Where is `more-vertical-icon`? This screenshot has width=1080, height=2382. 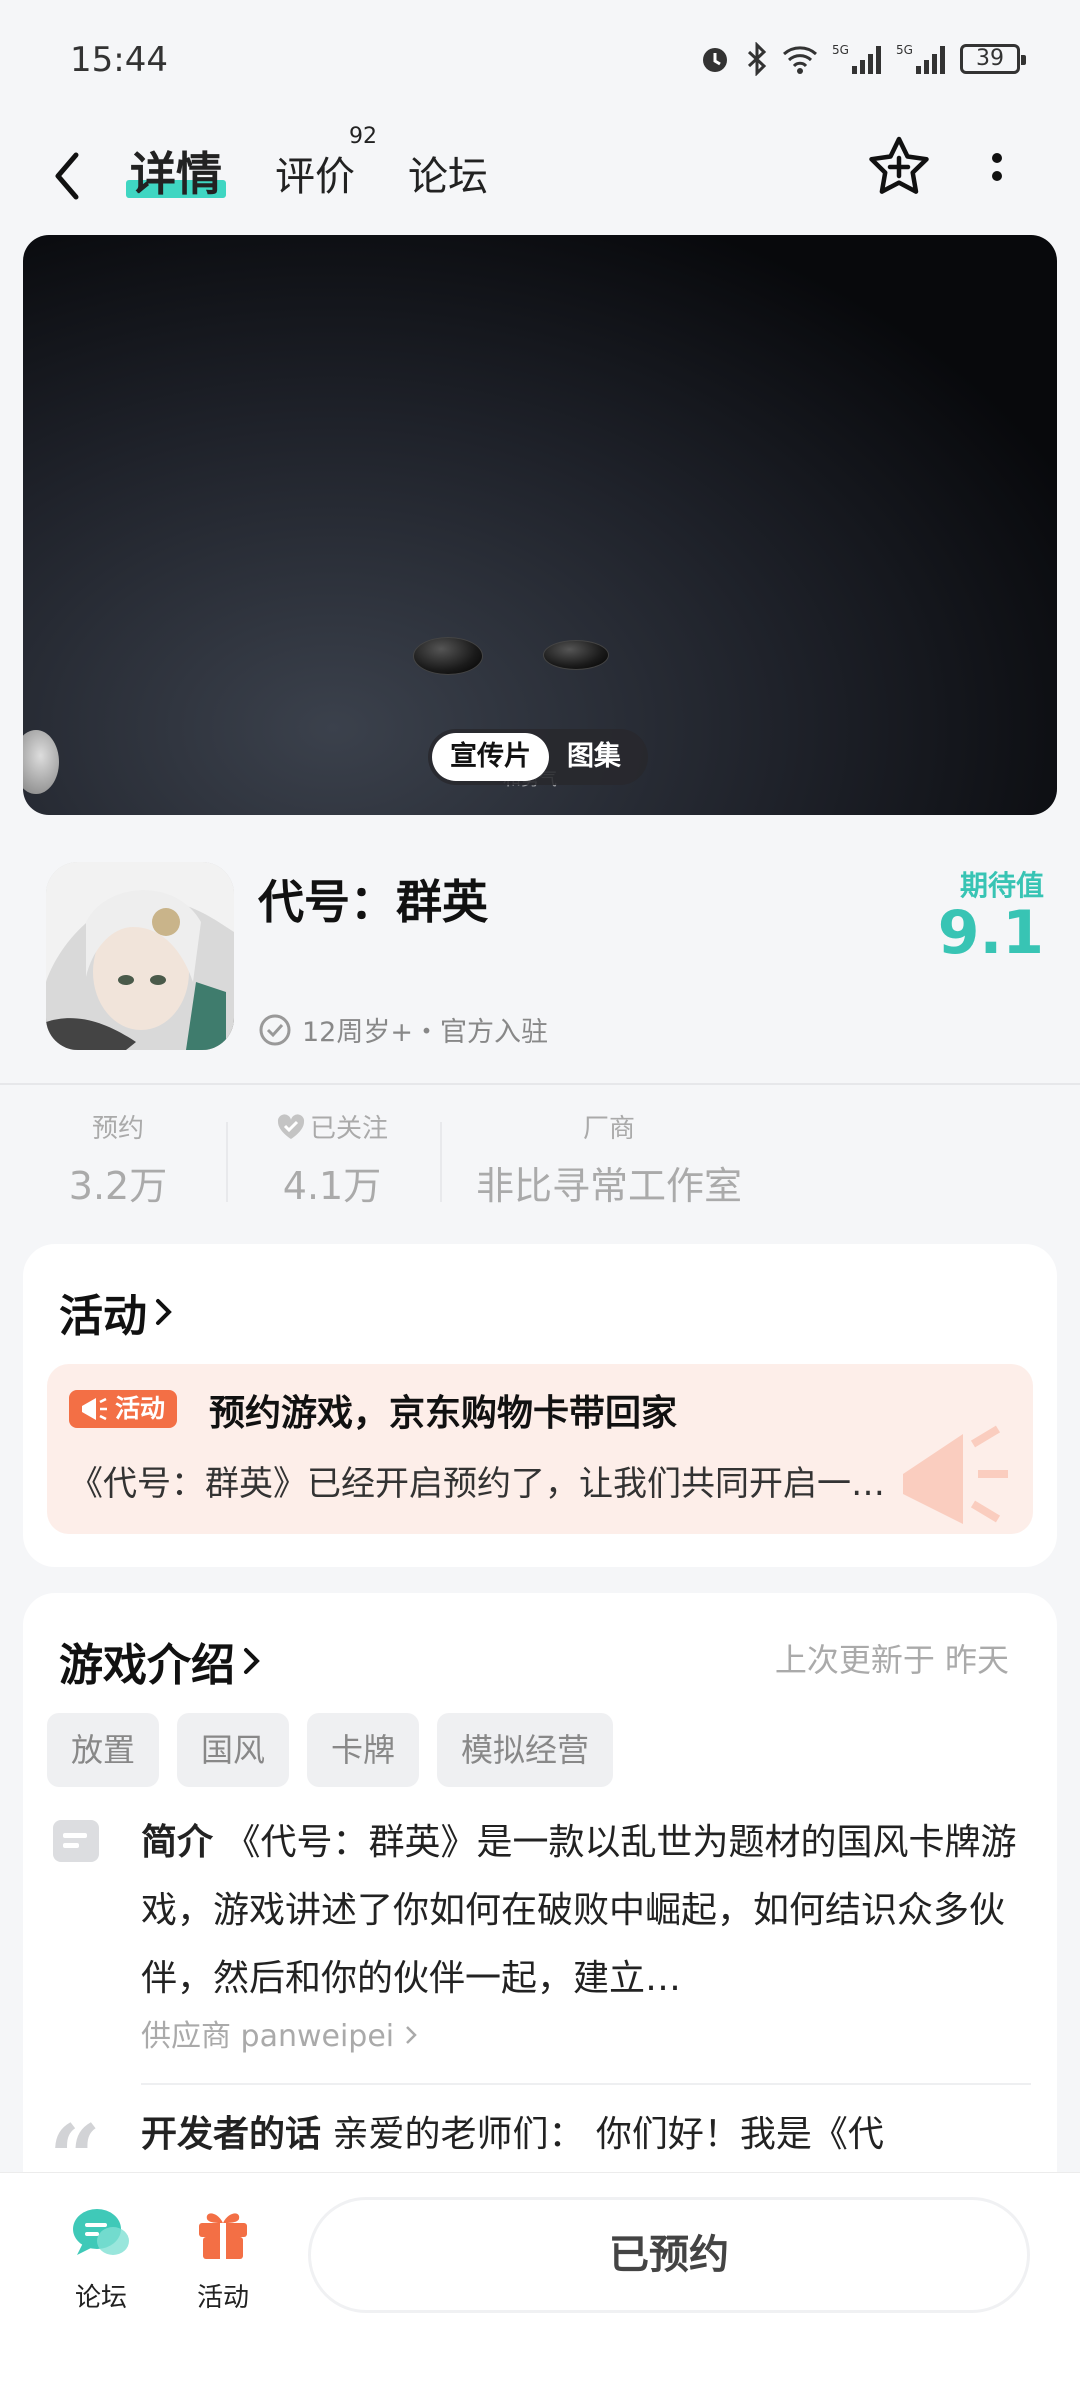
more-vertical-icon is located at coordinates (997, 167).